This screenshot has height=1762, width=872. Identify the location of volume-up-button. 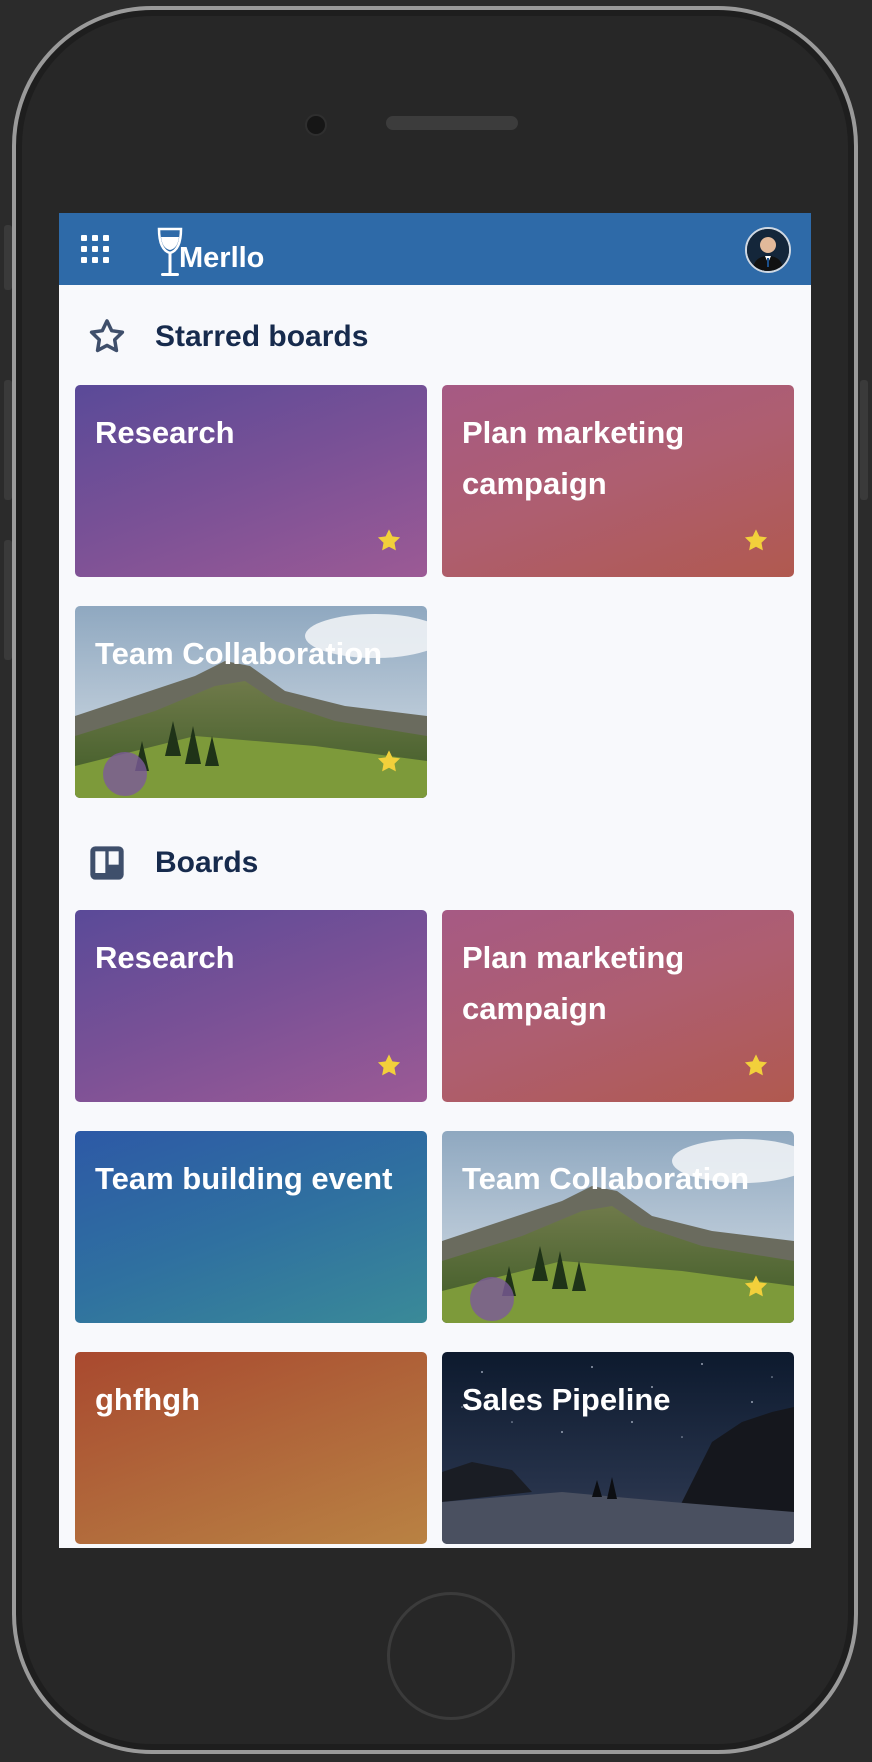
(8, 440).